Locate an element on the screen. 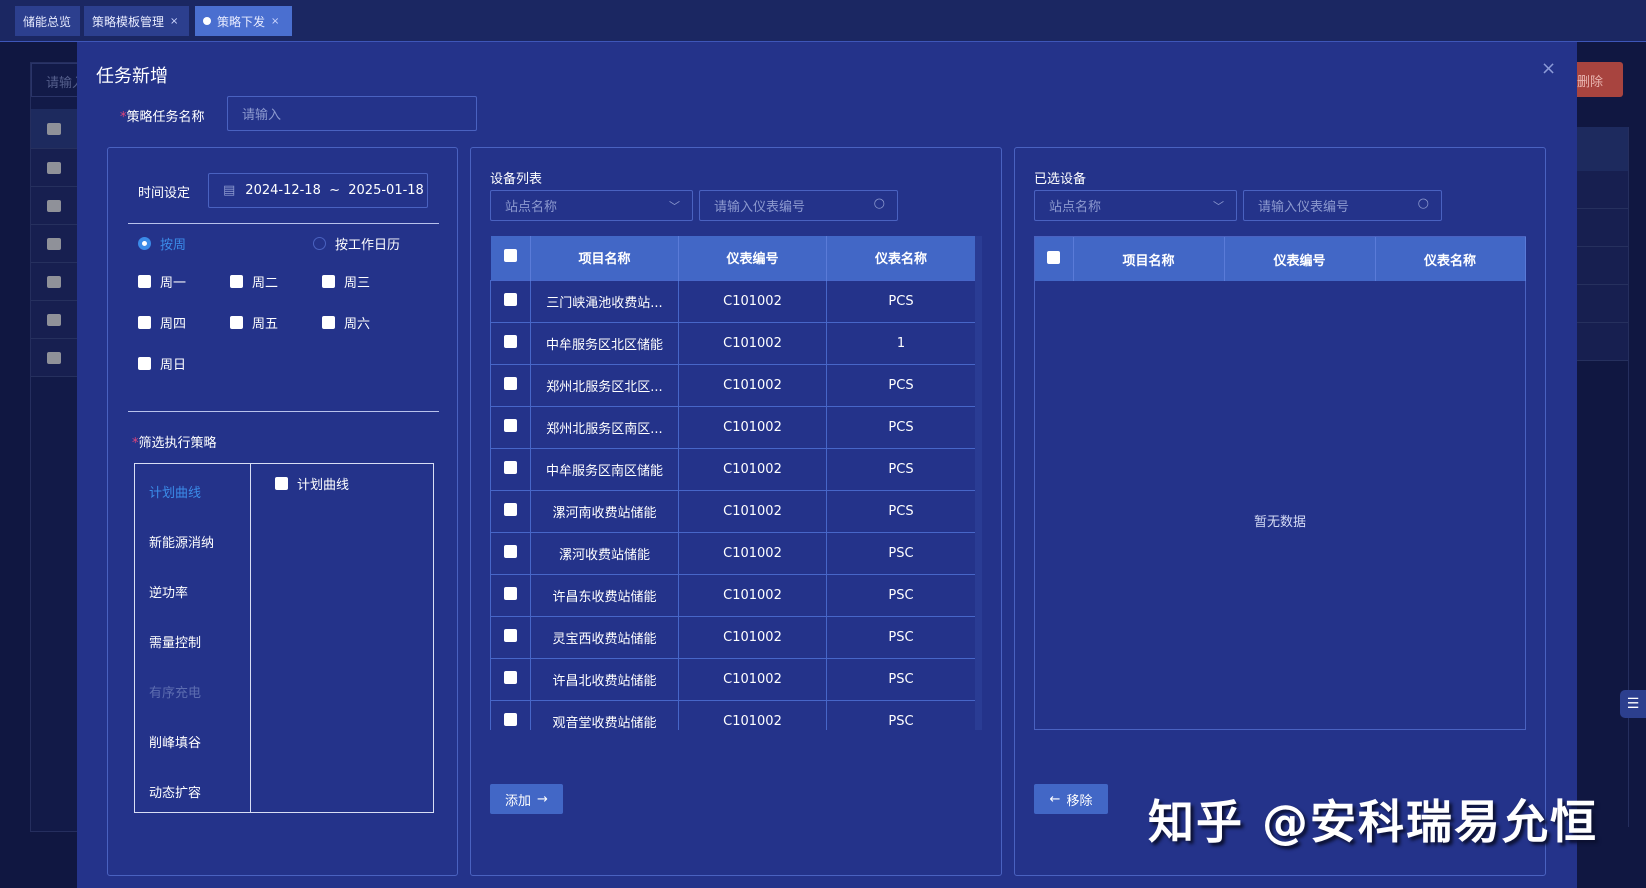 This screenshot has width=1646, height=888. task-name-input: 请输入 is located at coordinates (352, 113).